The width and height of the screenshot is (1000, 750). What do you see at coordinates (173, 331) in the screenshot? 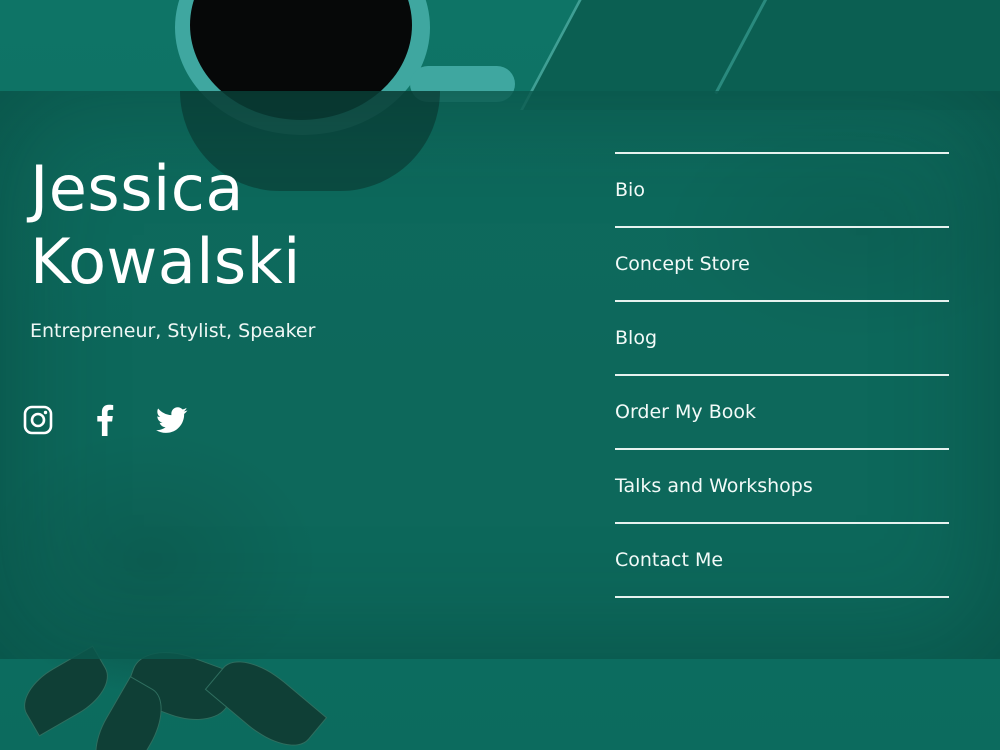
I see `tagline: Entrepreneur, Stylist, Speaker` at bounding box center [173, 331].